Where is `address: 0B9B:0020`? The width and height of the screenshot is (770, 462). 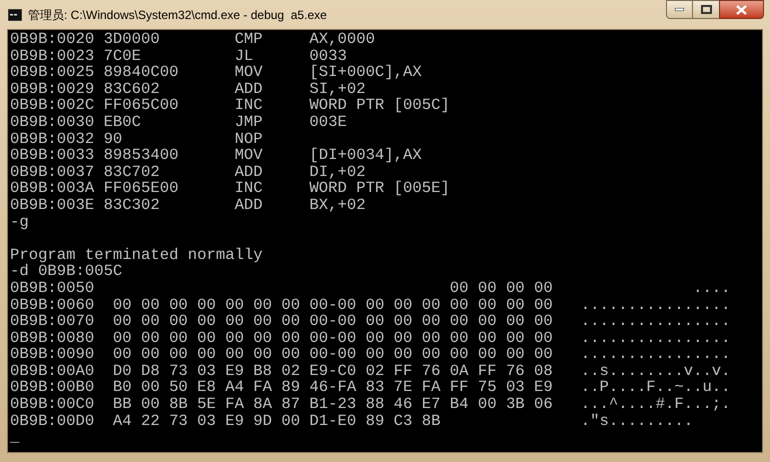 address: 0B9B:0020 is located at coordinates (53, 39).